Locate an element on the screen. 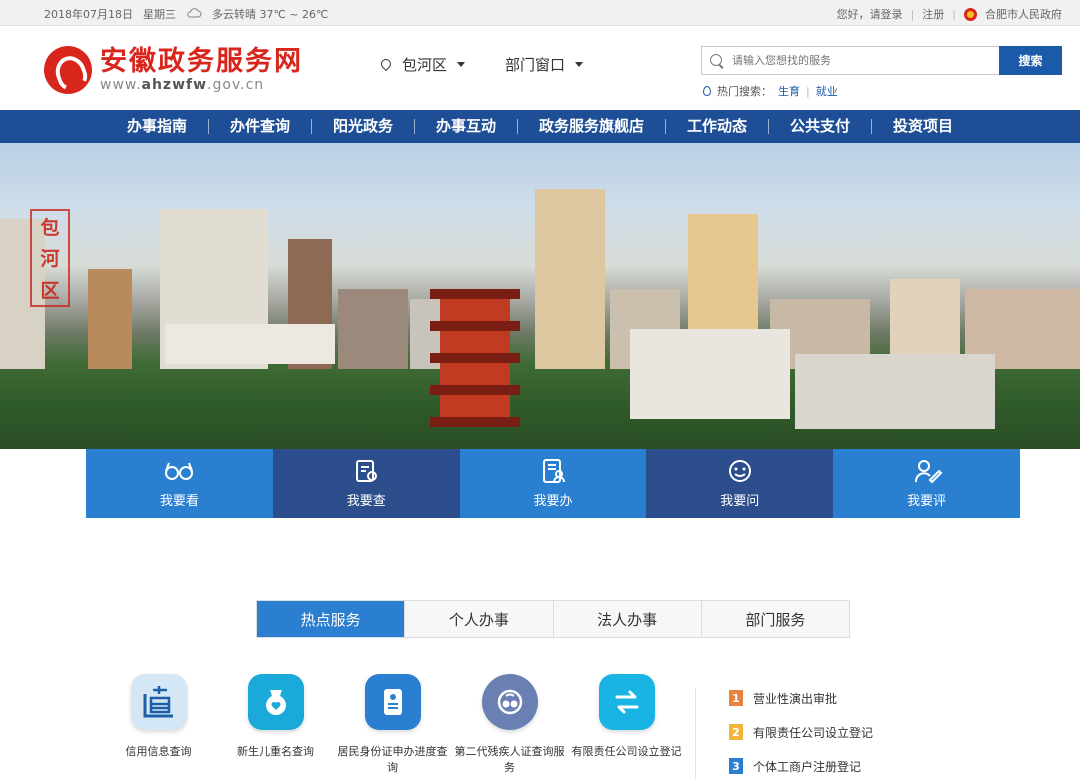  service-label: 有限责任公司设立登记 is located at coordinates (626, 751).